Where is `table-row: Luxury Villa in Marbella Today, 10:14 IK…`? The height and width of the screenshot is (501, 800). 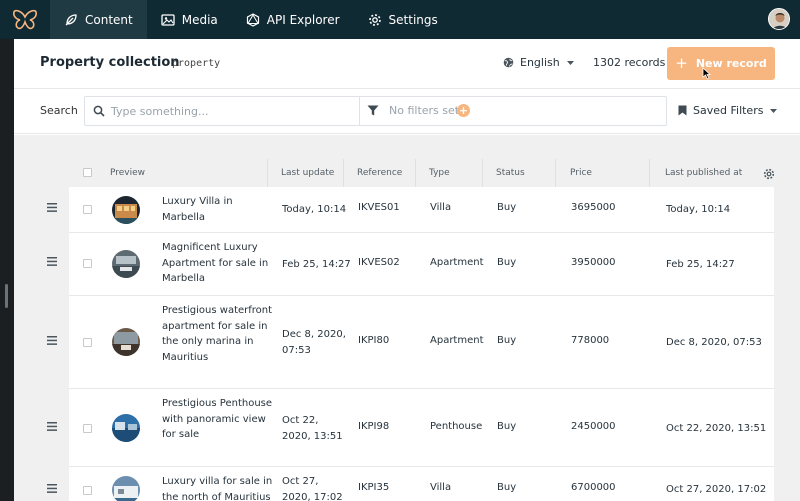
table-row: Luxury Villa in Marbella Today, 10:14 IK… is located at coordinates (410, 210).